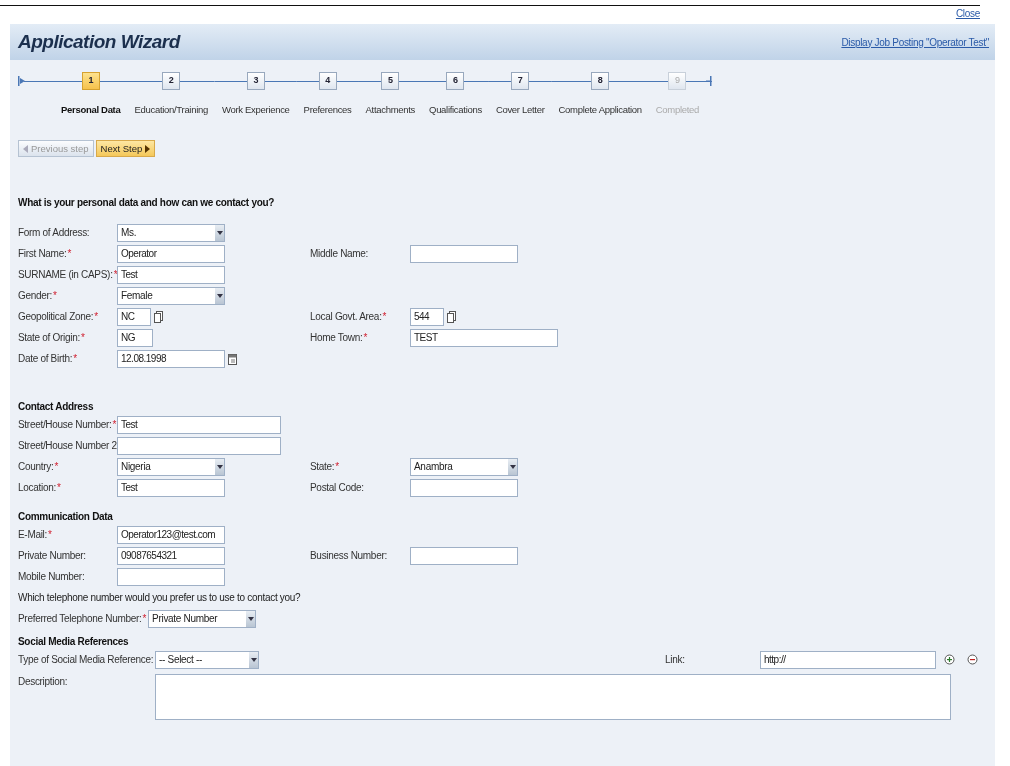 Image resolution: width=1010 pixels, height=766 pixels. What do you see at coordinates (427, 316) in the screenshot?
I see `input-field: 544` at bounding box center [427, 316].